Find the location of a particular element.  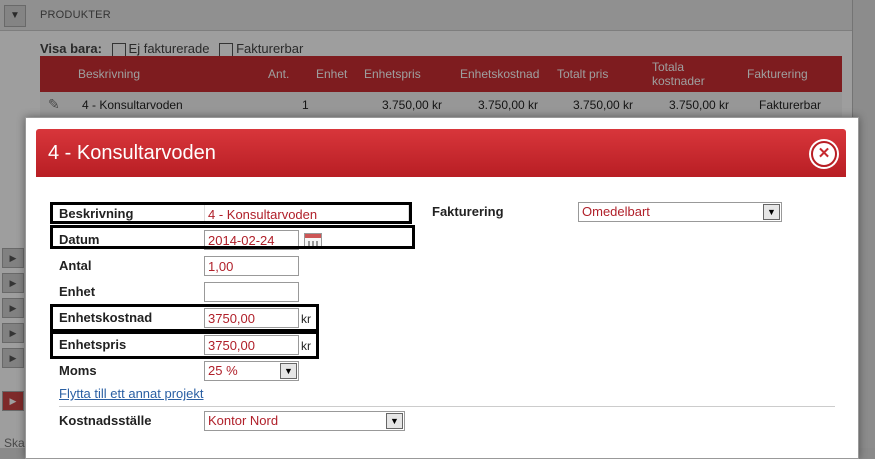

dialog-divider is located at coordinates (447, 406).